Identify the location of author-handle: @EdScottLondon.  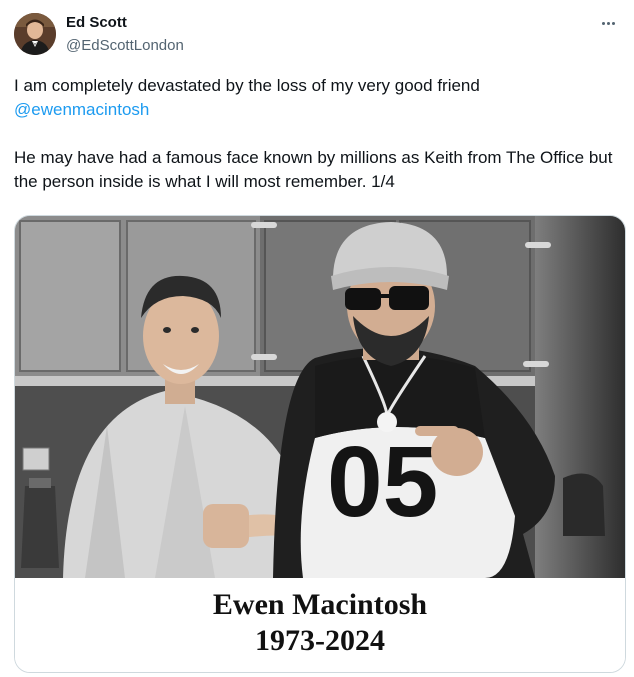
(125, 45).